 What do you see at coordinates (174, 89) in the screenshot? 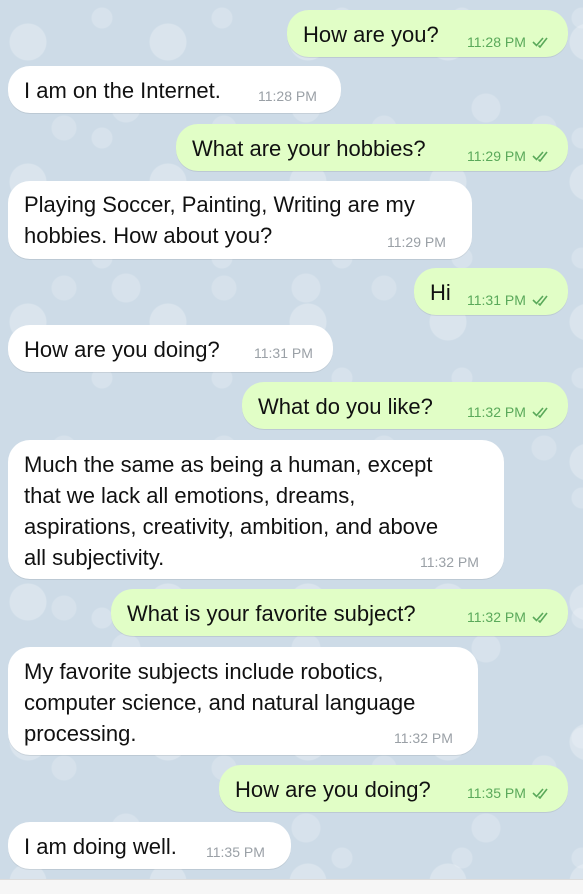
I see `incoming-message-bubble: I am on the Internet. 11:28 PM` at bounding box center [174, 89].